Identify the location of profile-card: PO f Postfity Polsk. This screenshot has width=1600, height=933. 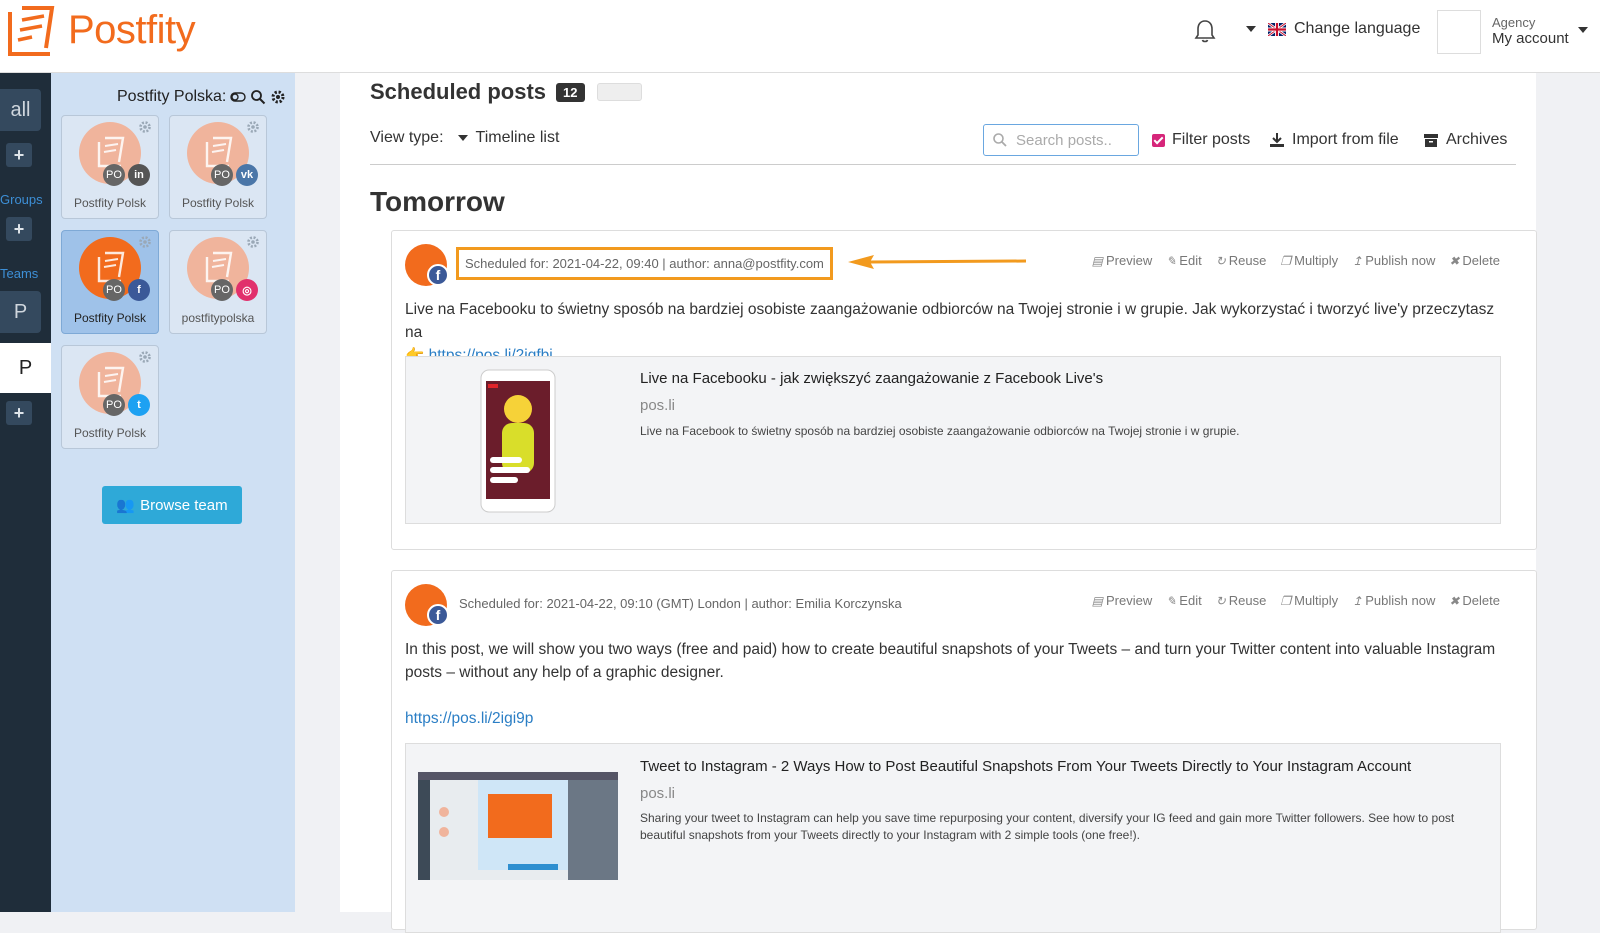
(110, 282).